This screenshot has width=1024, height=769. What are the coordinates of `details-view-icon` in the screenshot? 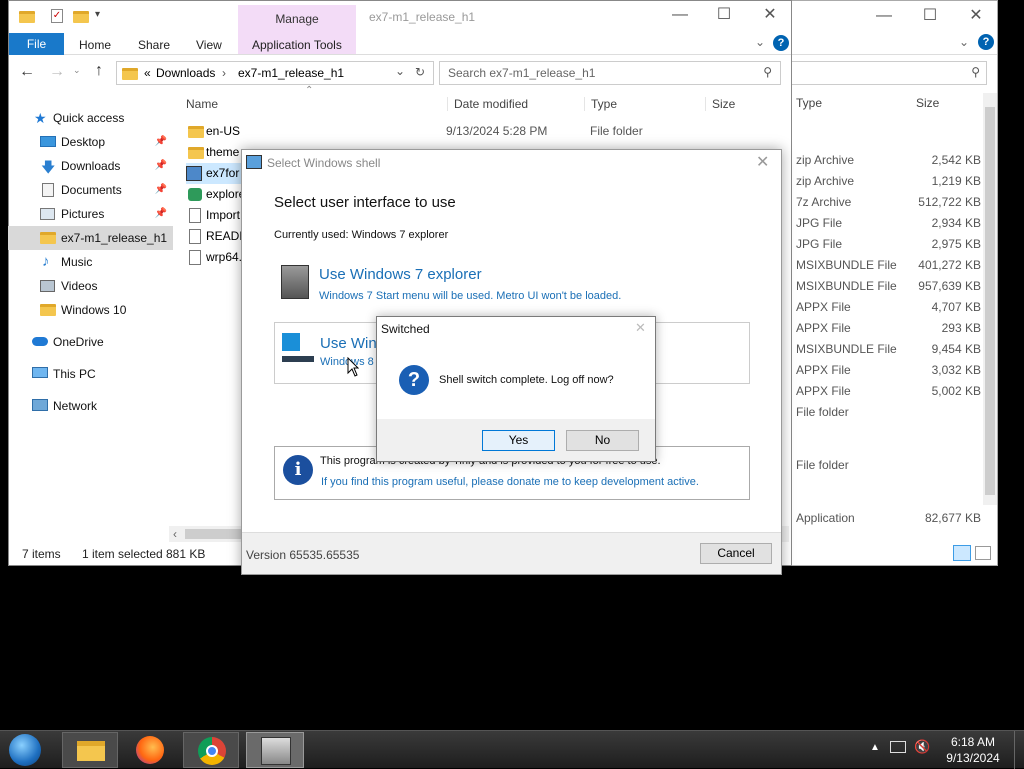 It's located at (962, 553).